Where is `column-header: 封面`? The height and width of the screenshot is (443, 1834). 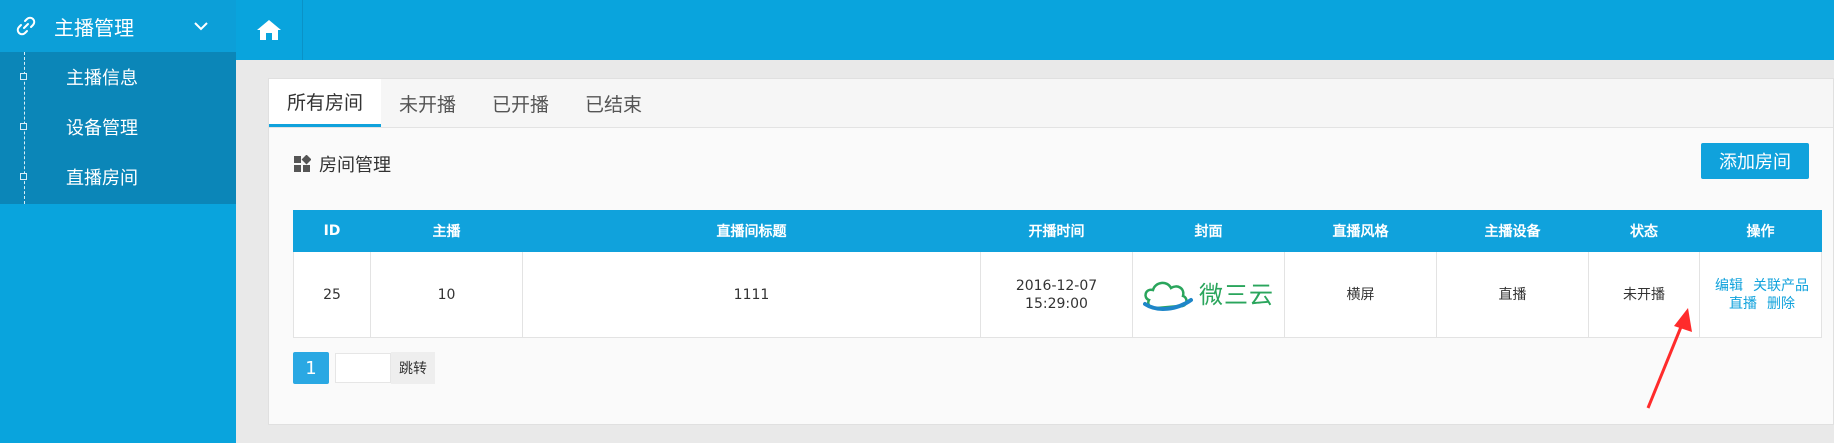 column-header: 封面 is located at coordinates (1208, 231).